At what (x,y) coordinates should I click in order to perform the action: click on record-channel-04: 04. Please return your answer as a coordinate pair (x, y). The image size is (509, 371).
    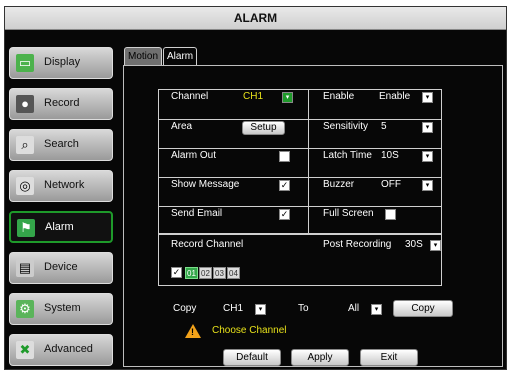
    Looking at the image, I should click on (233, 273).